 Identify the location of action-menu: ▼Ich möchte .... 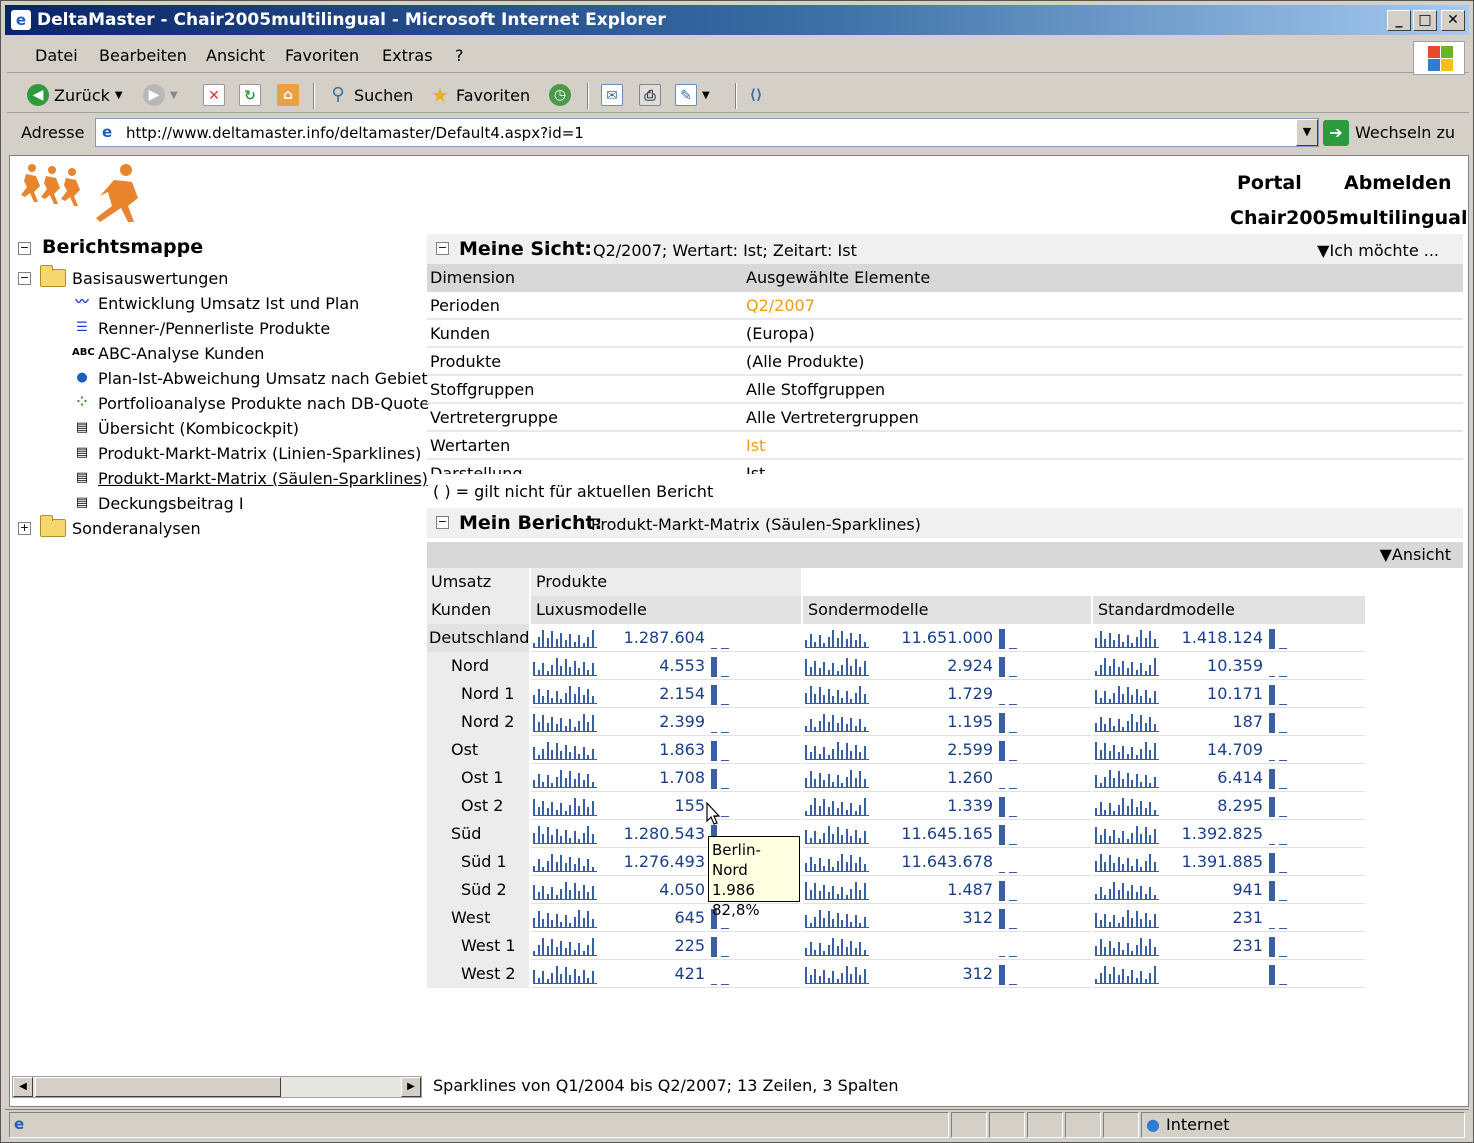
(1378, 250).